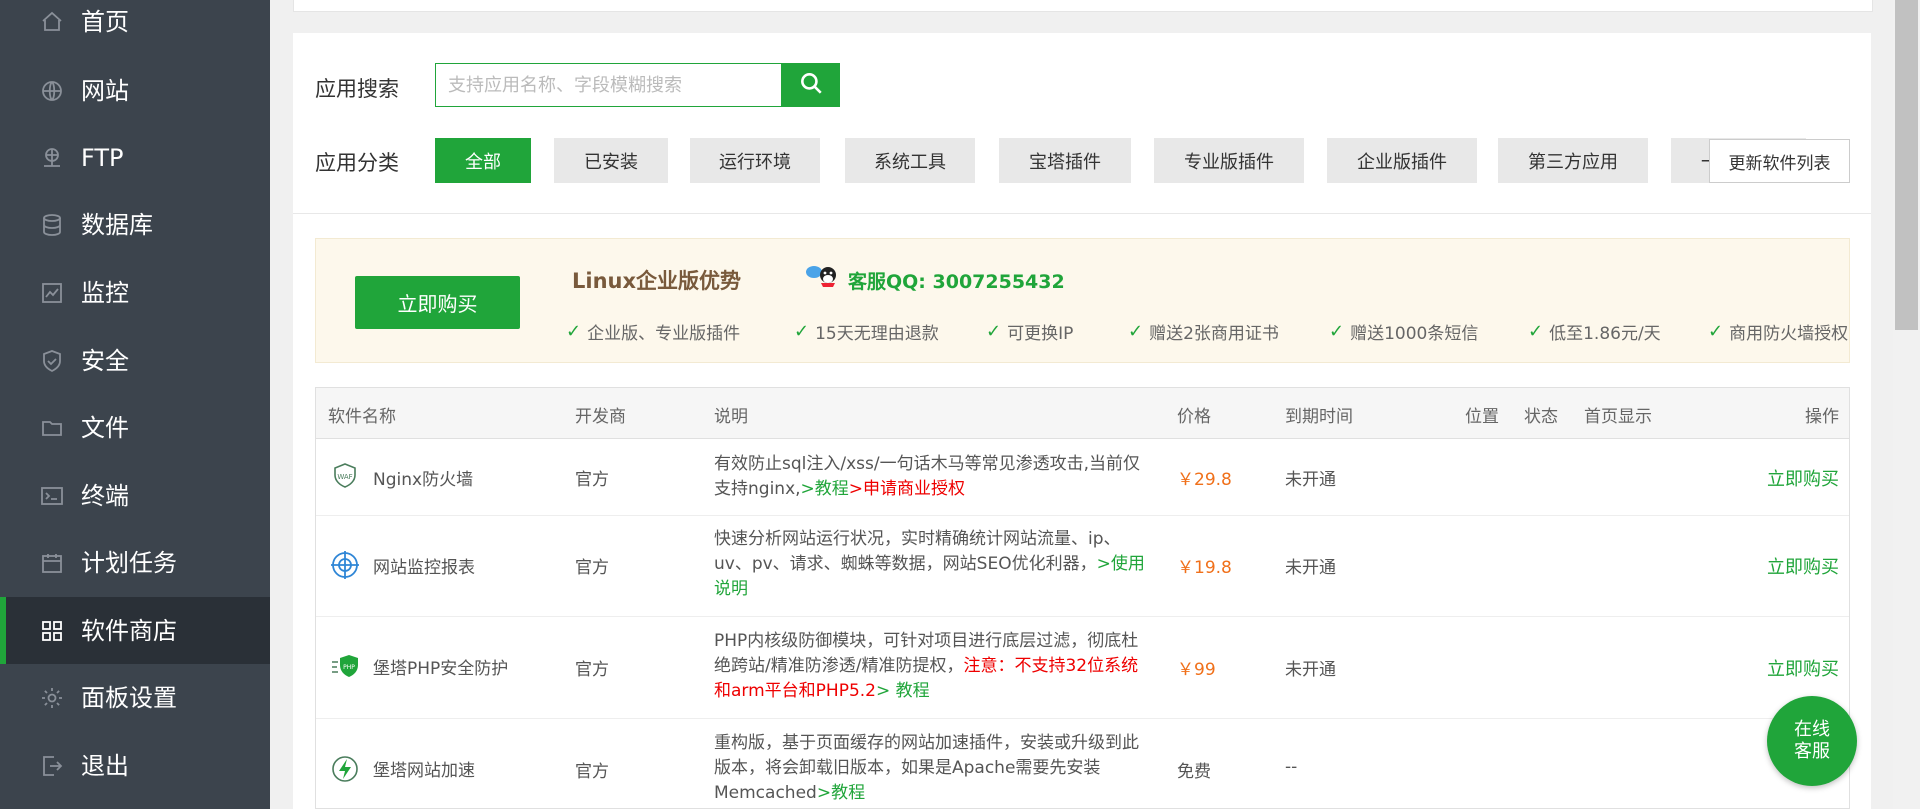  I want to click on sidebar-item-label: 数据库, so click(117, 224).